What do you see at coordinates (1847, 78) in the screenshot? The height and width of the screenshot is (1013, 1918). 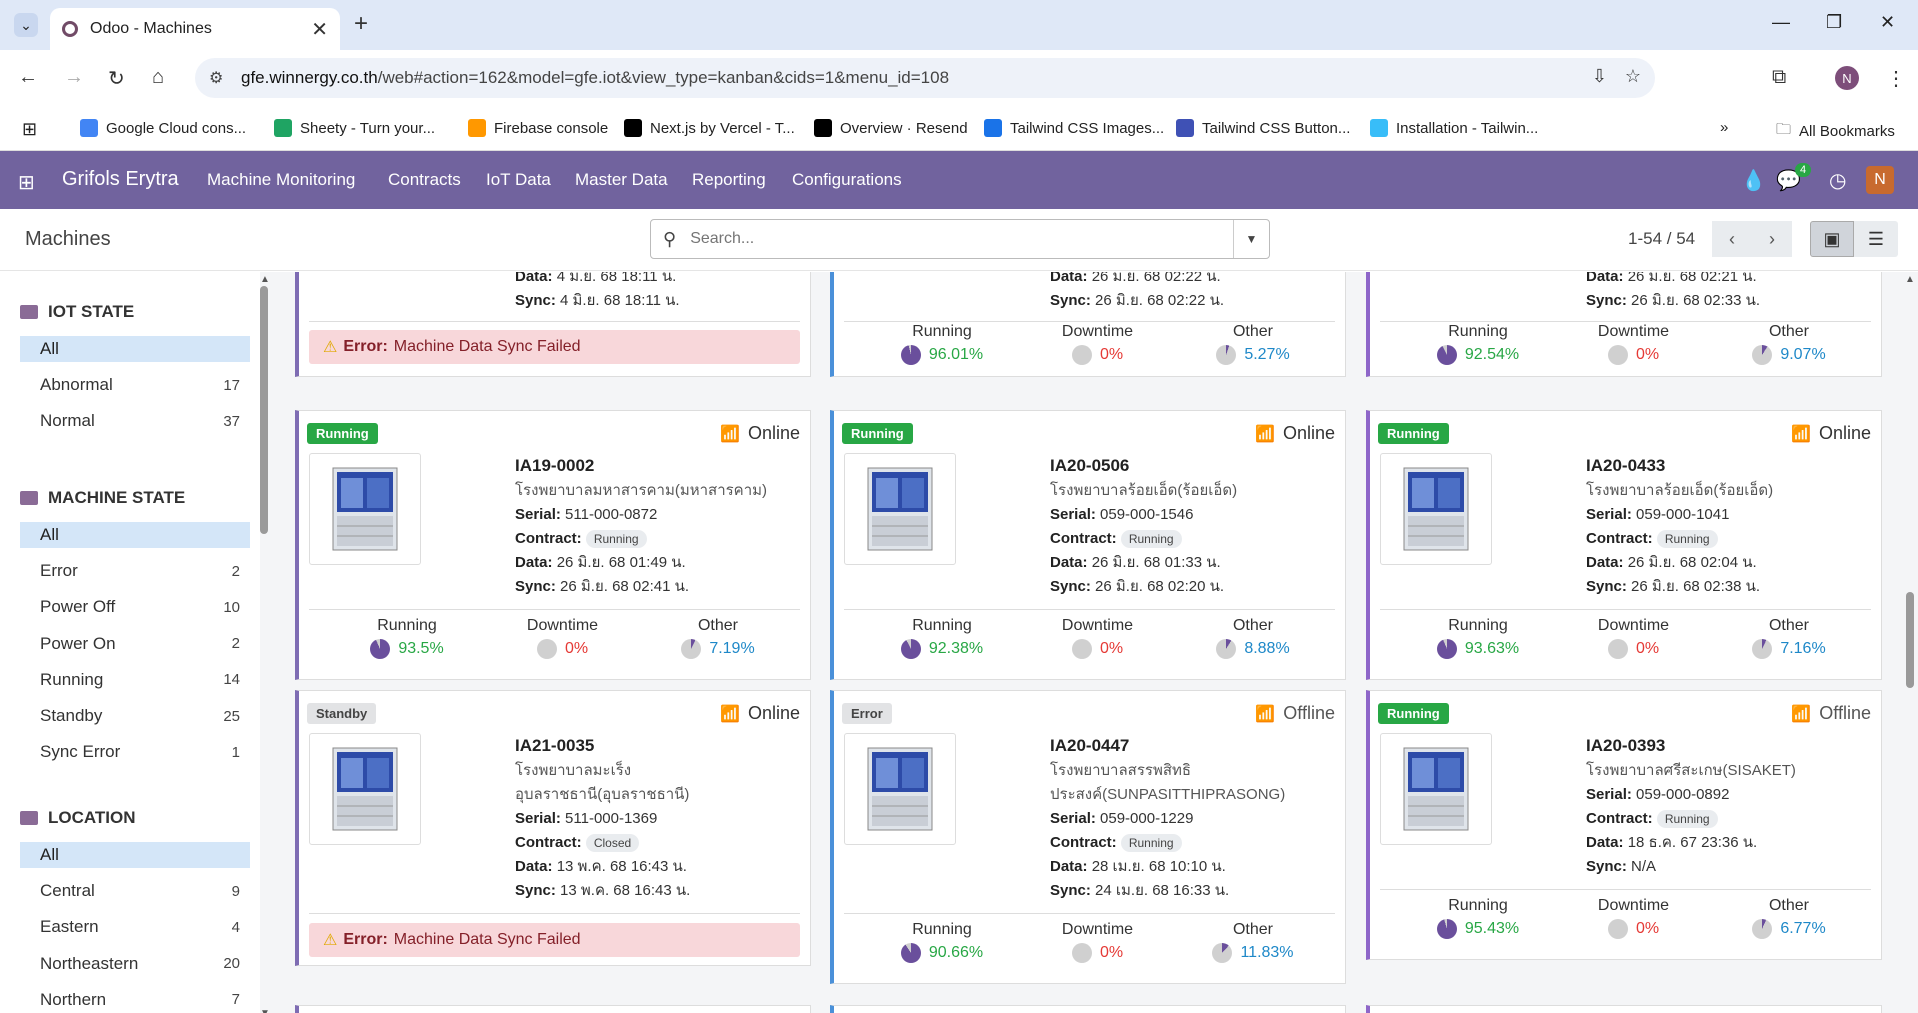 I see `profile-avatar: N` at bounding box center [1847, 78].